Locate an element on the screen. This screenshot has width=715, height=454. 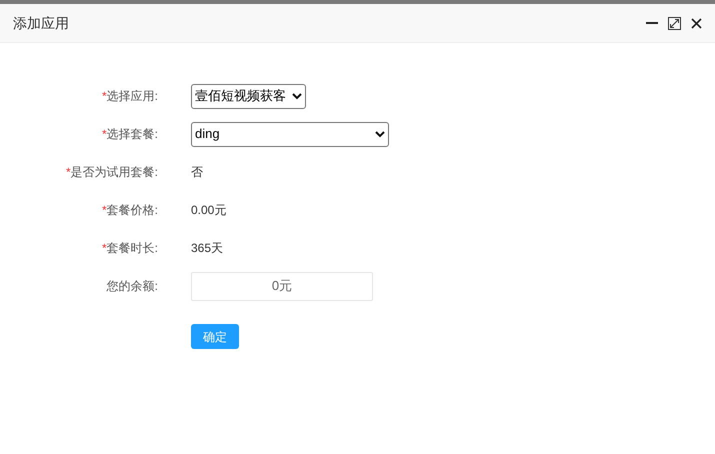
dialog-title: 添加应用 is located at coordinates (41, 23).